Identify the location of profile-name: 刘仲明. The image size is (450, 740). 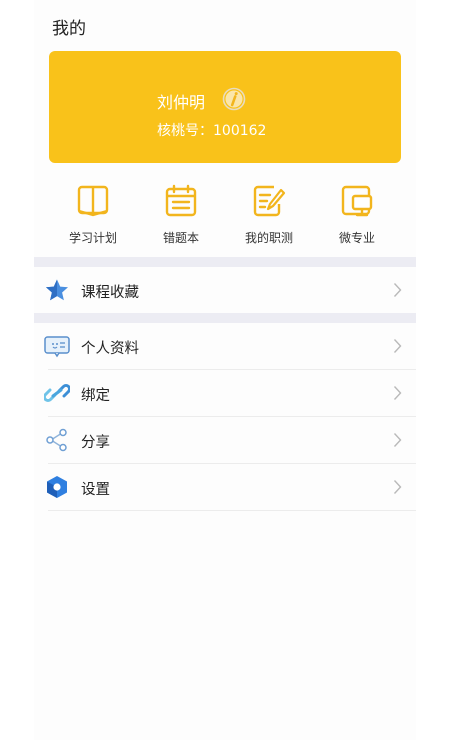
(181, 102).